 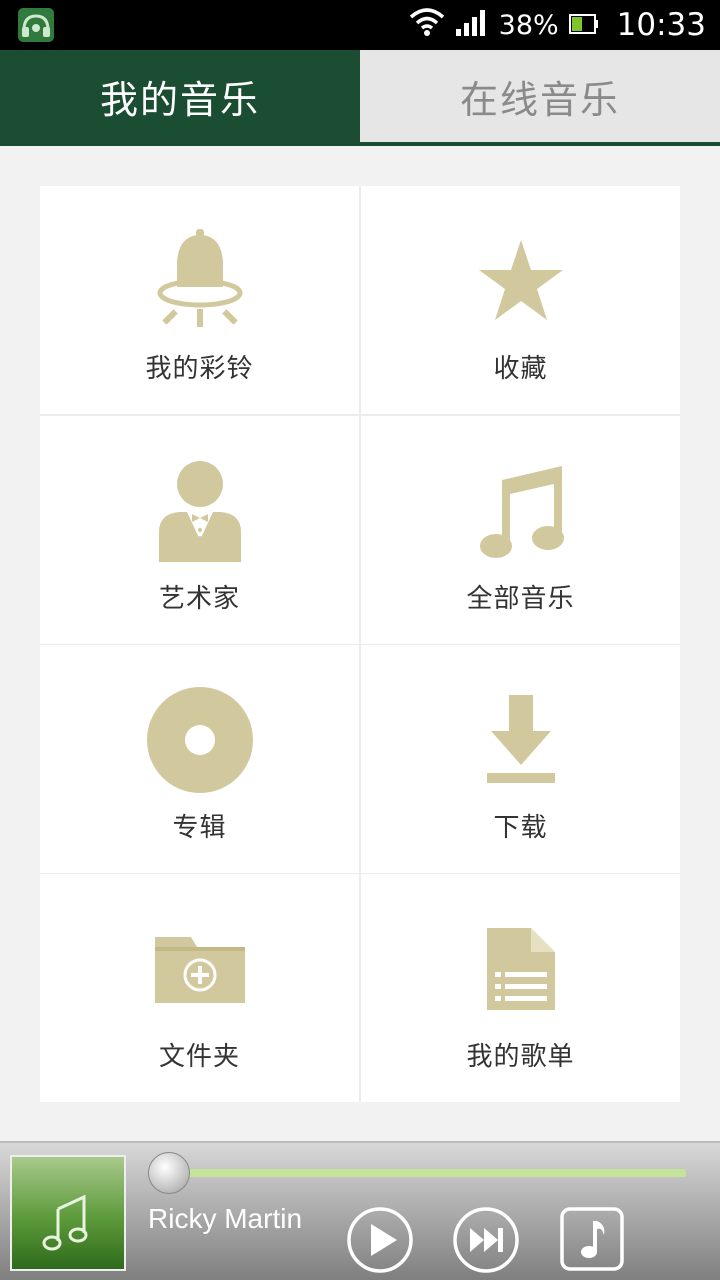 I want to click on seek-bar, so click(x=427, y=1173).